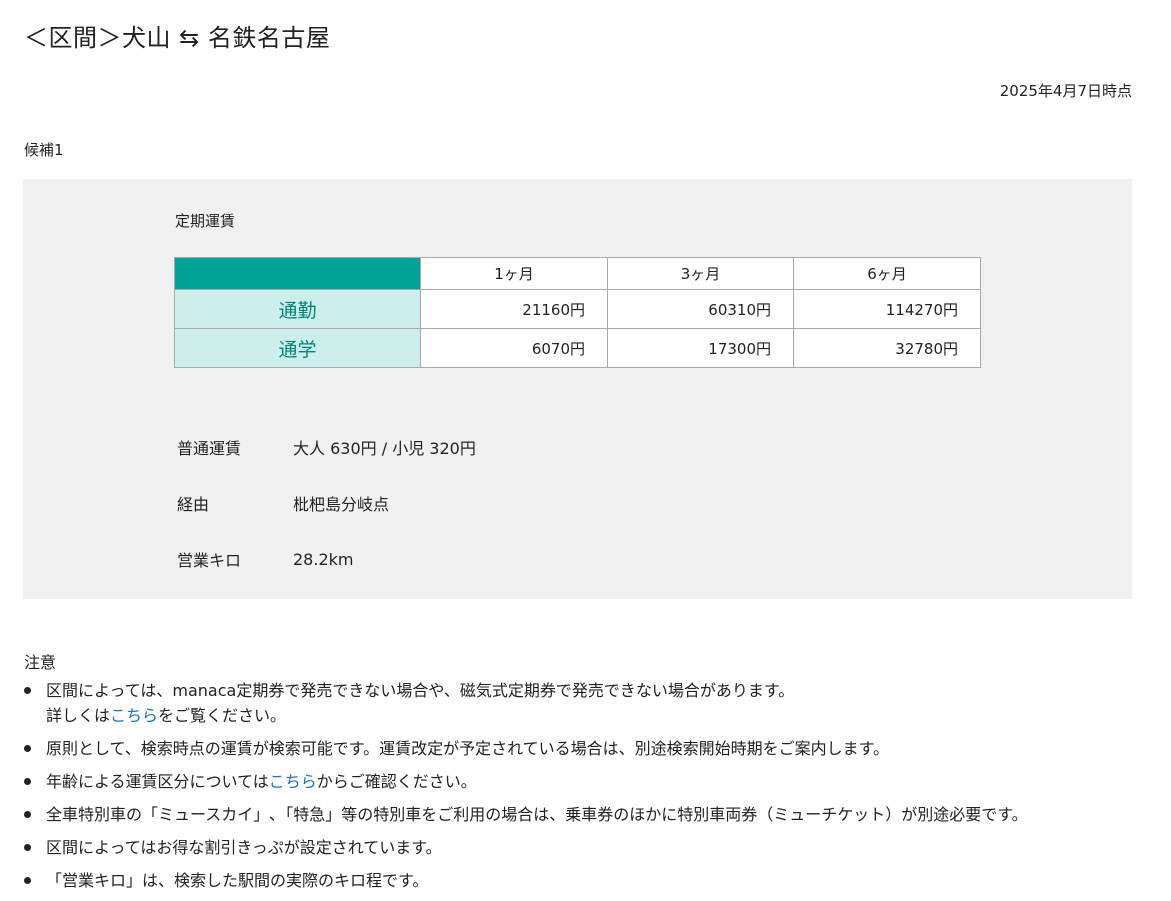  What do you see at coordinates (526, 781) in the screenshot?
I see `note-item: 年齢による運賃区分についてはこちらからご確認ください。` at bounding box center [526, 781].